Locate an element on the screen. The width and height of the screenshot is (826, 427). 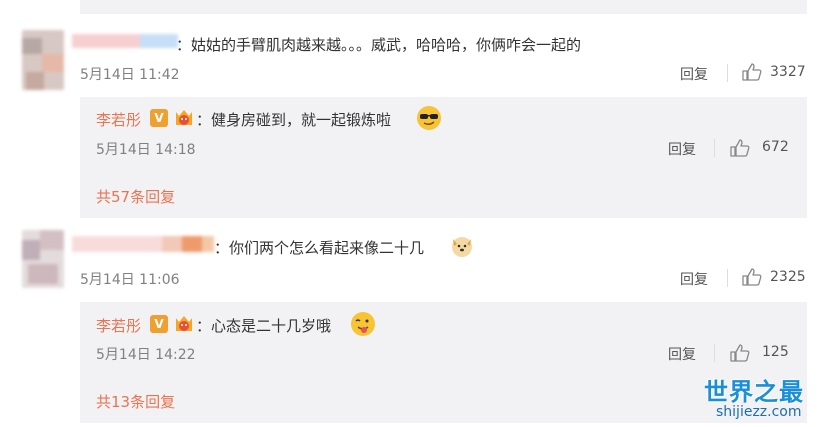
like-count: 3327 is located at coordinates (788, 72).